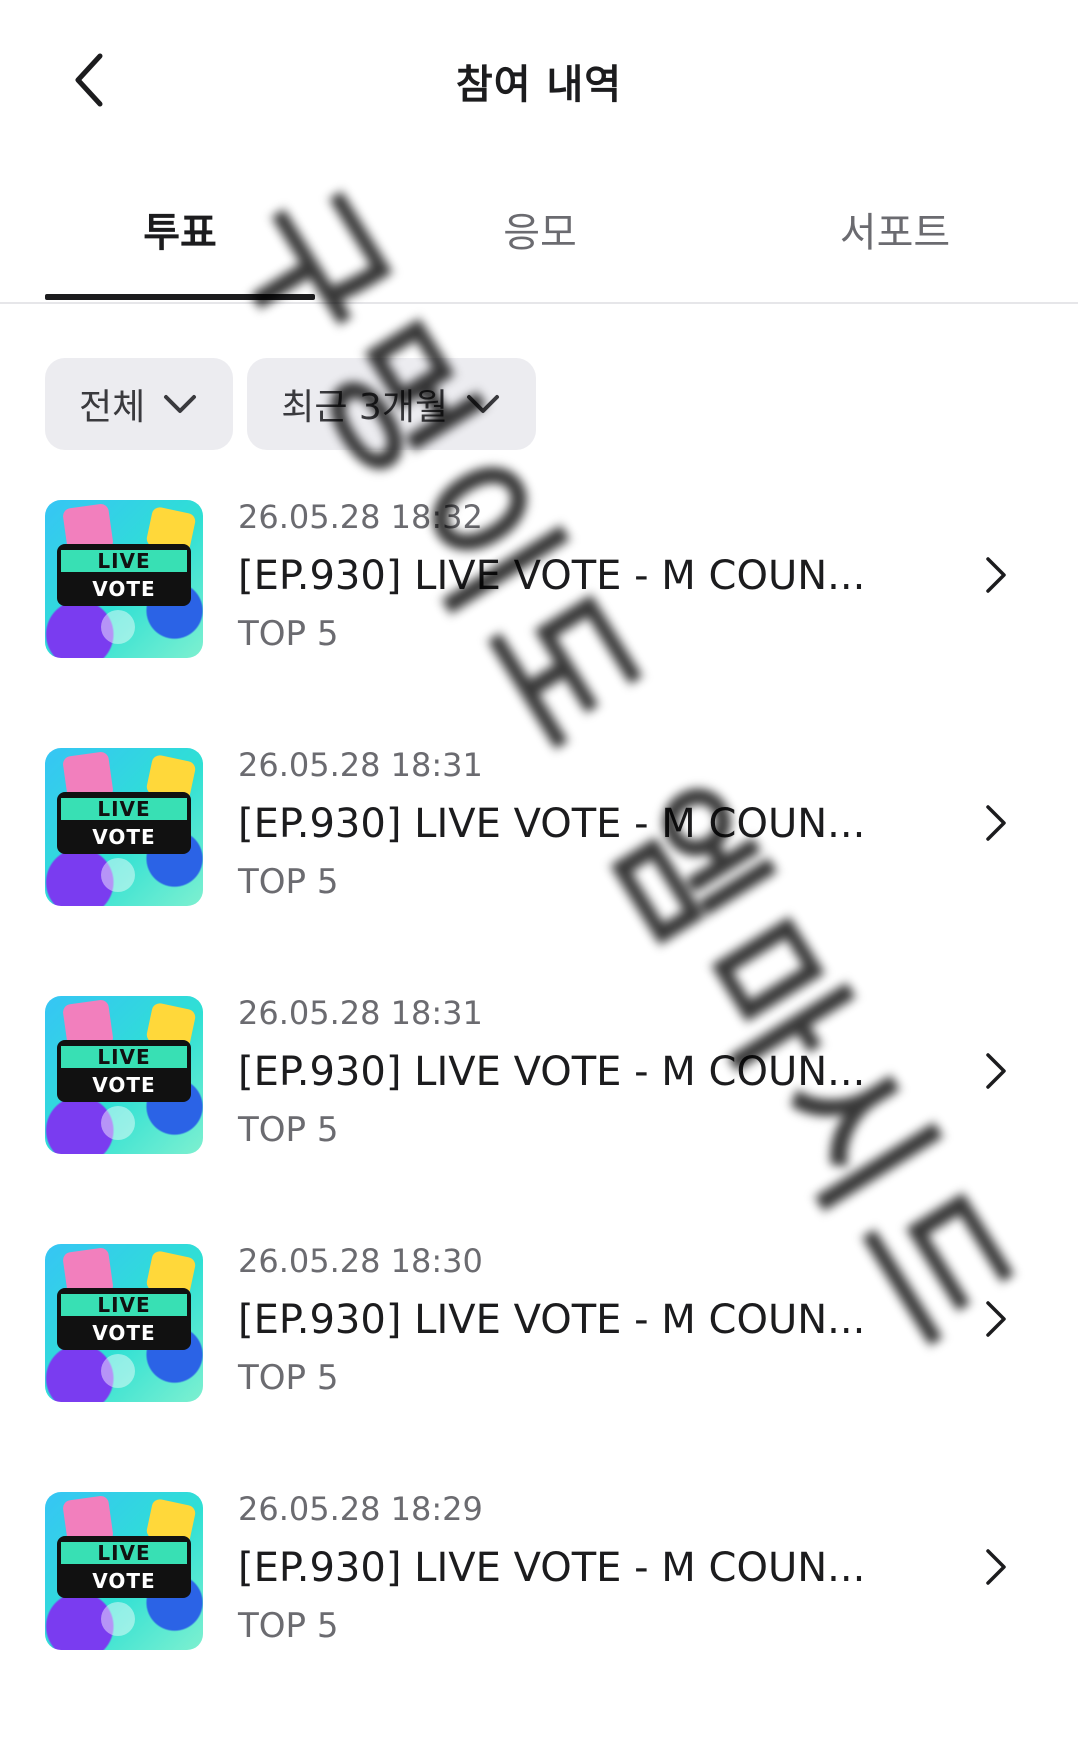 The image size is (1078, 1738). I want to click on item-date: 26.05.28 18:30, so click(360, 1261).